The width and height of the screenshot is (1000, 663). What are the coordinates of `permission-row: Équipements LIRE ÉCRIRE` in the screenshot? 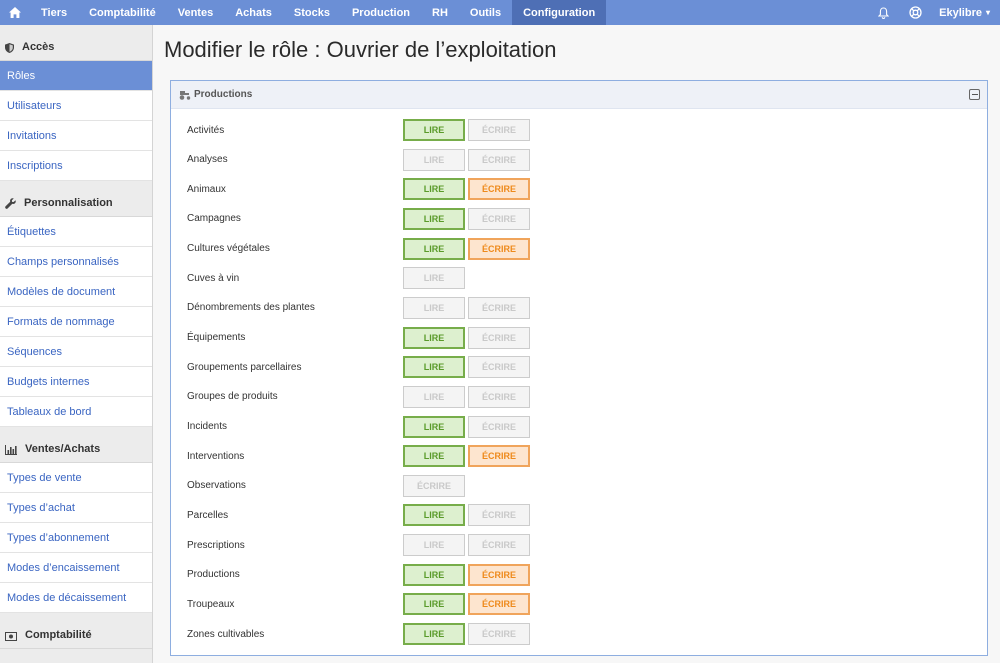 It's located at (582, 337).